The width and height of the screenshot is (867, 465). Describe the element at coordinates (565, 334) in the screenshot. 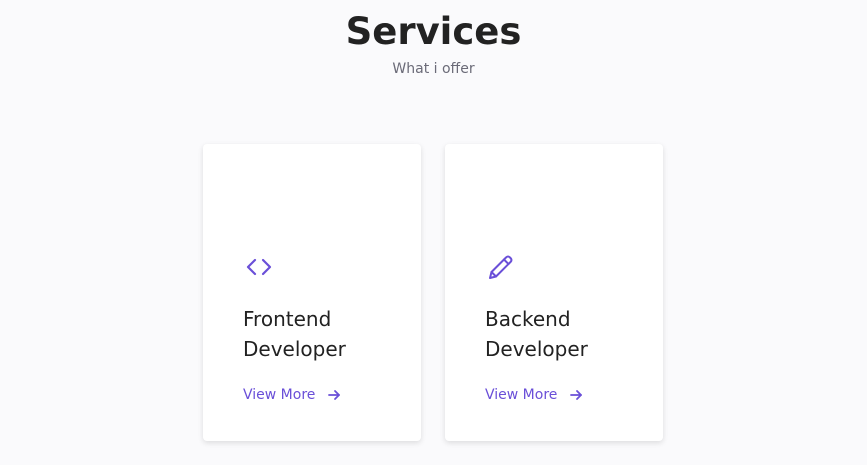

I see `service-title: Backend Developer` at that location.